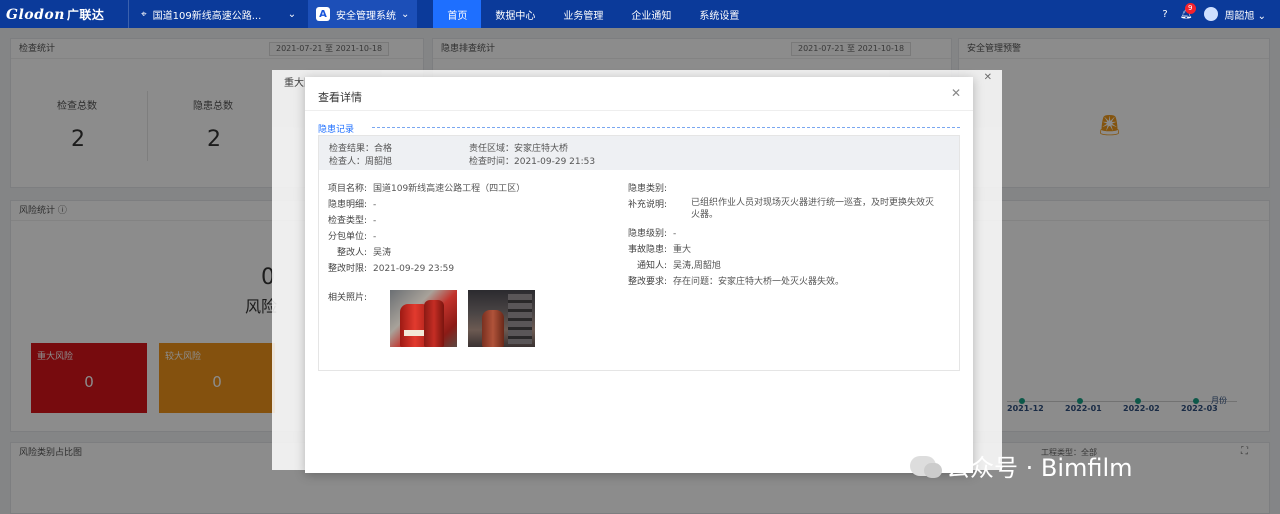 The height and width of the screenshot is (514, 1280). Describe the element at coordinates (391, 269) in the screenshot. I see `field-deadline: 整改时限: 2021-09-29 23:59` at that location.